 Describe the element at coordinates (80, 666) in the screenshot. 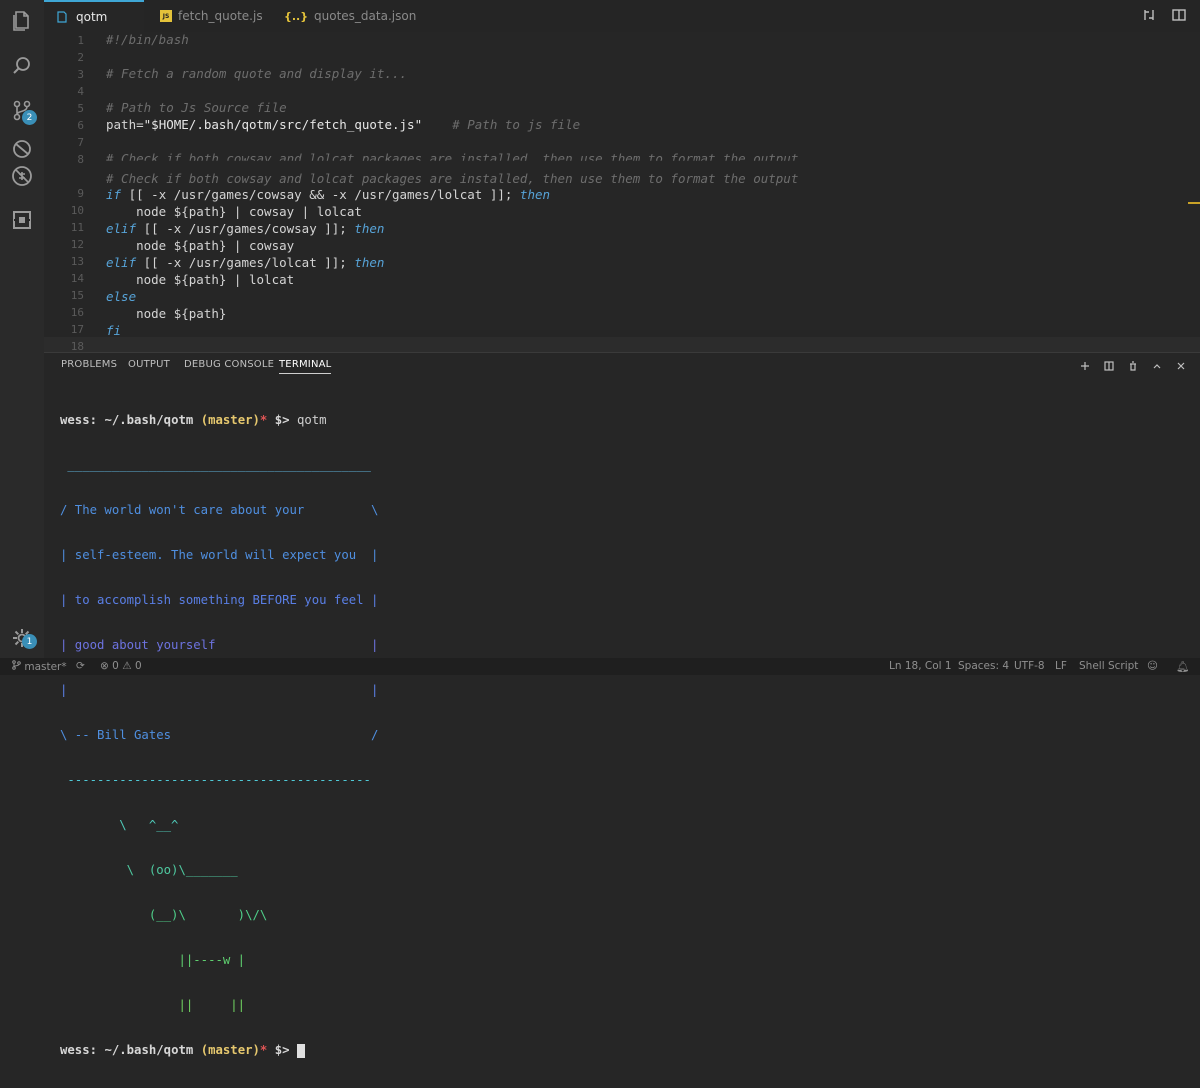

I see `sync-icon: ⟳` at that location.